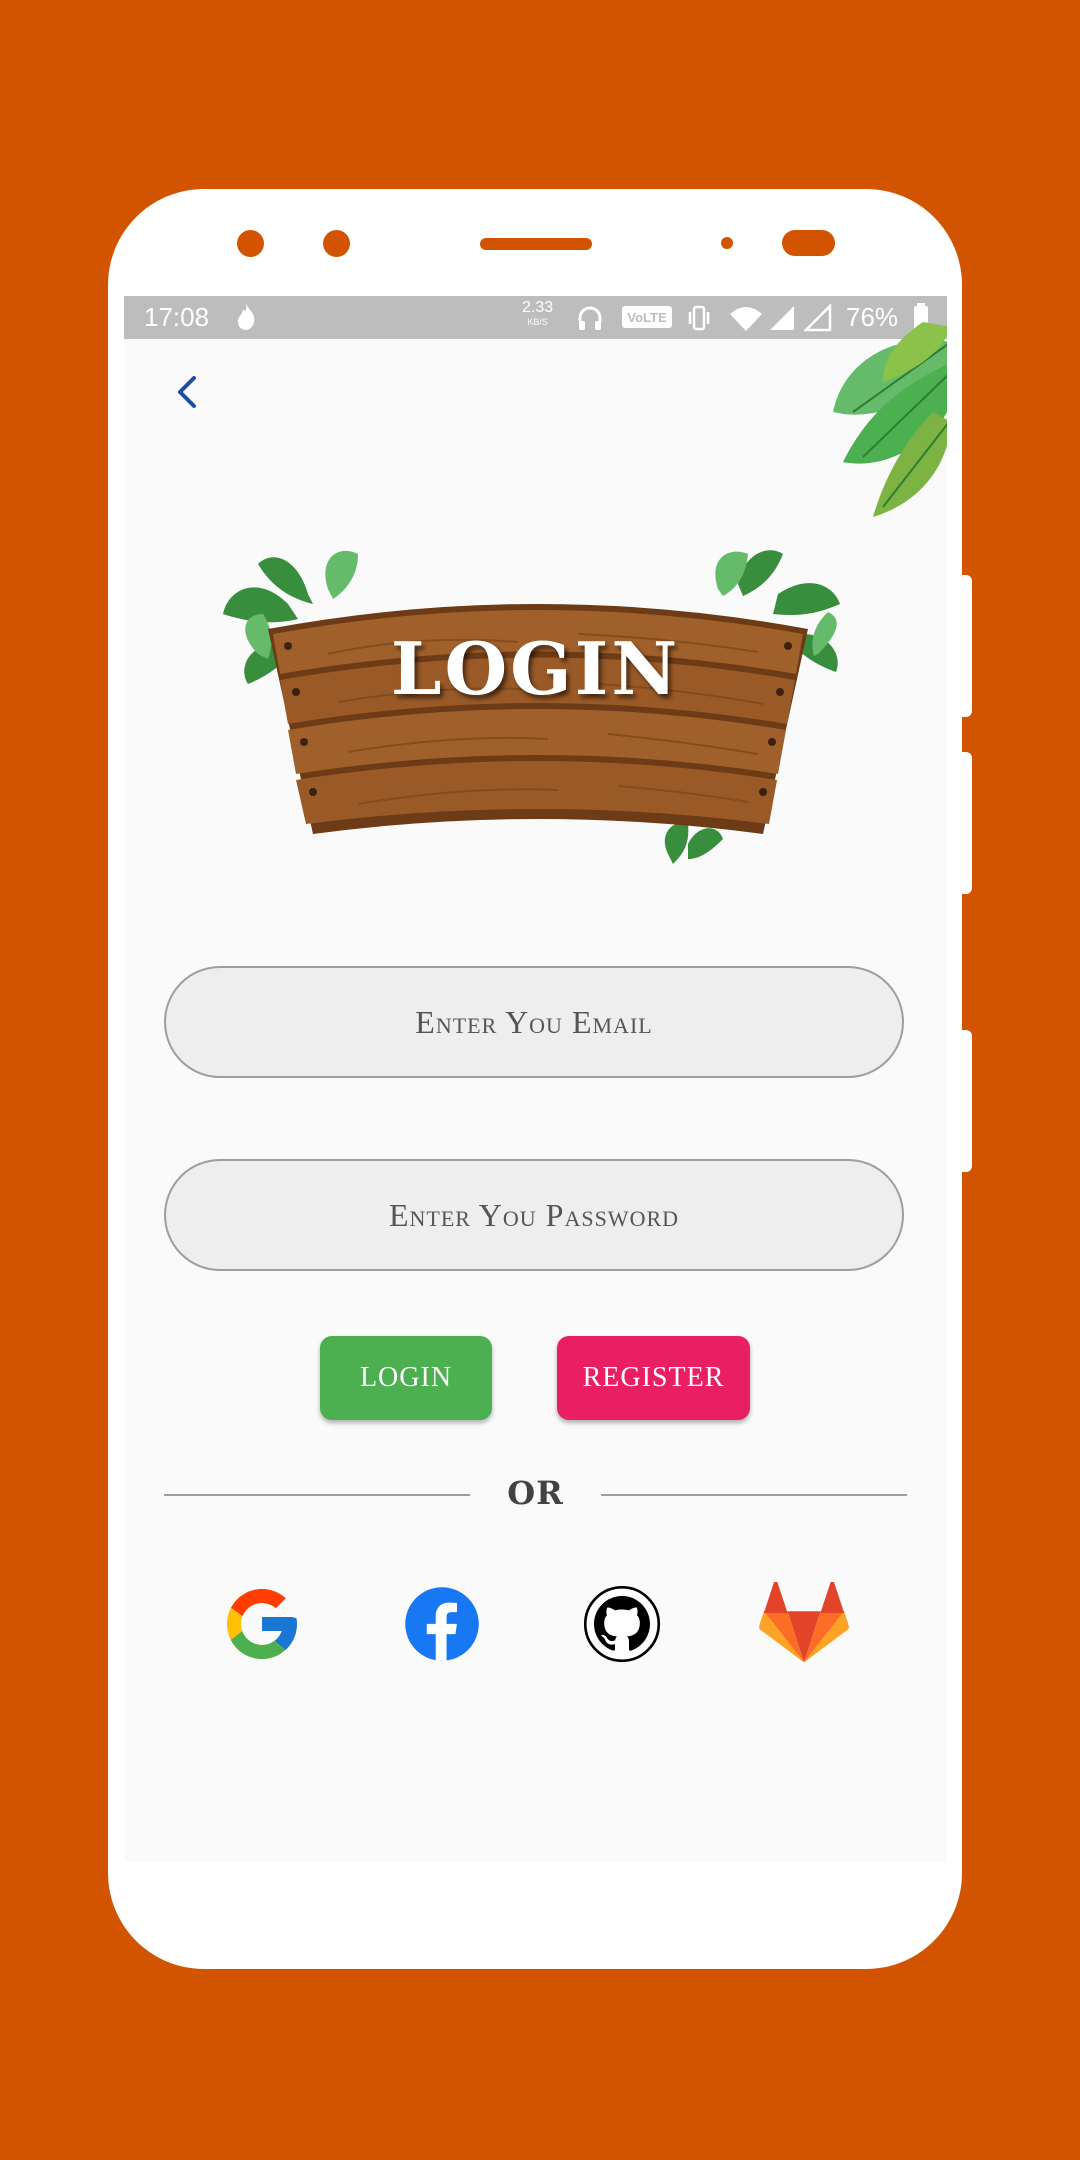 The height and width of the screenshot is (2160, 1080). I want to click on volume-up-button, so click(967, 646).